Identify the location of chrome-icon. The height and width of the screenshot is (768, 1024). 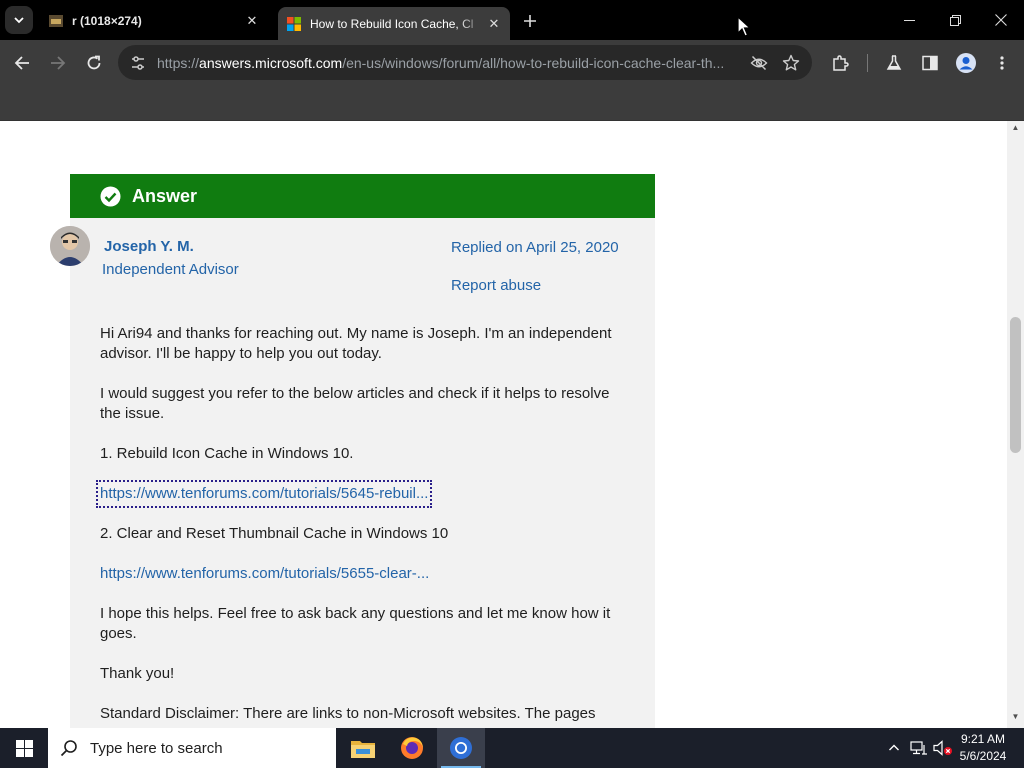
(461, 748).